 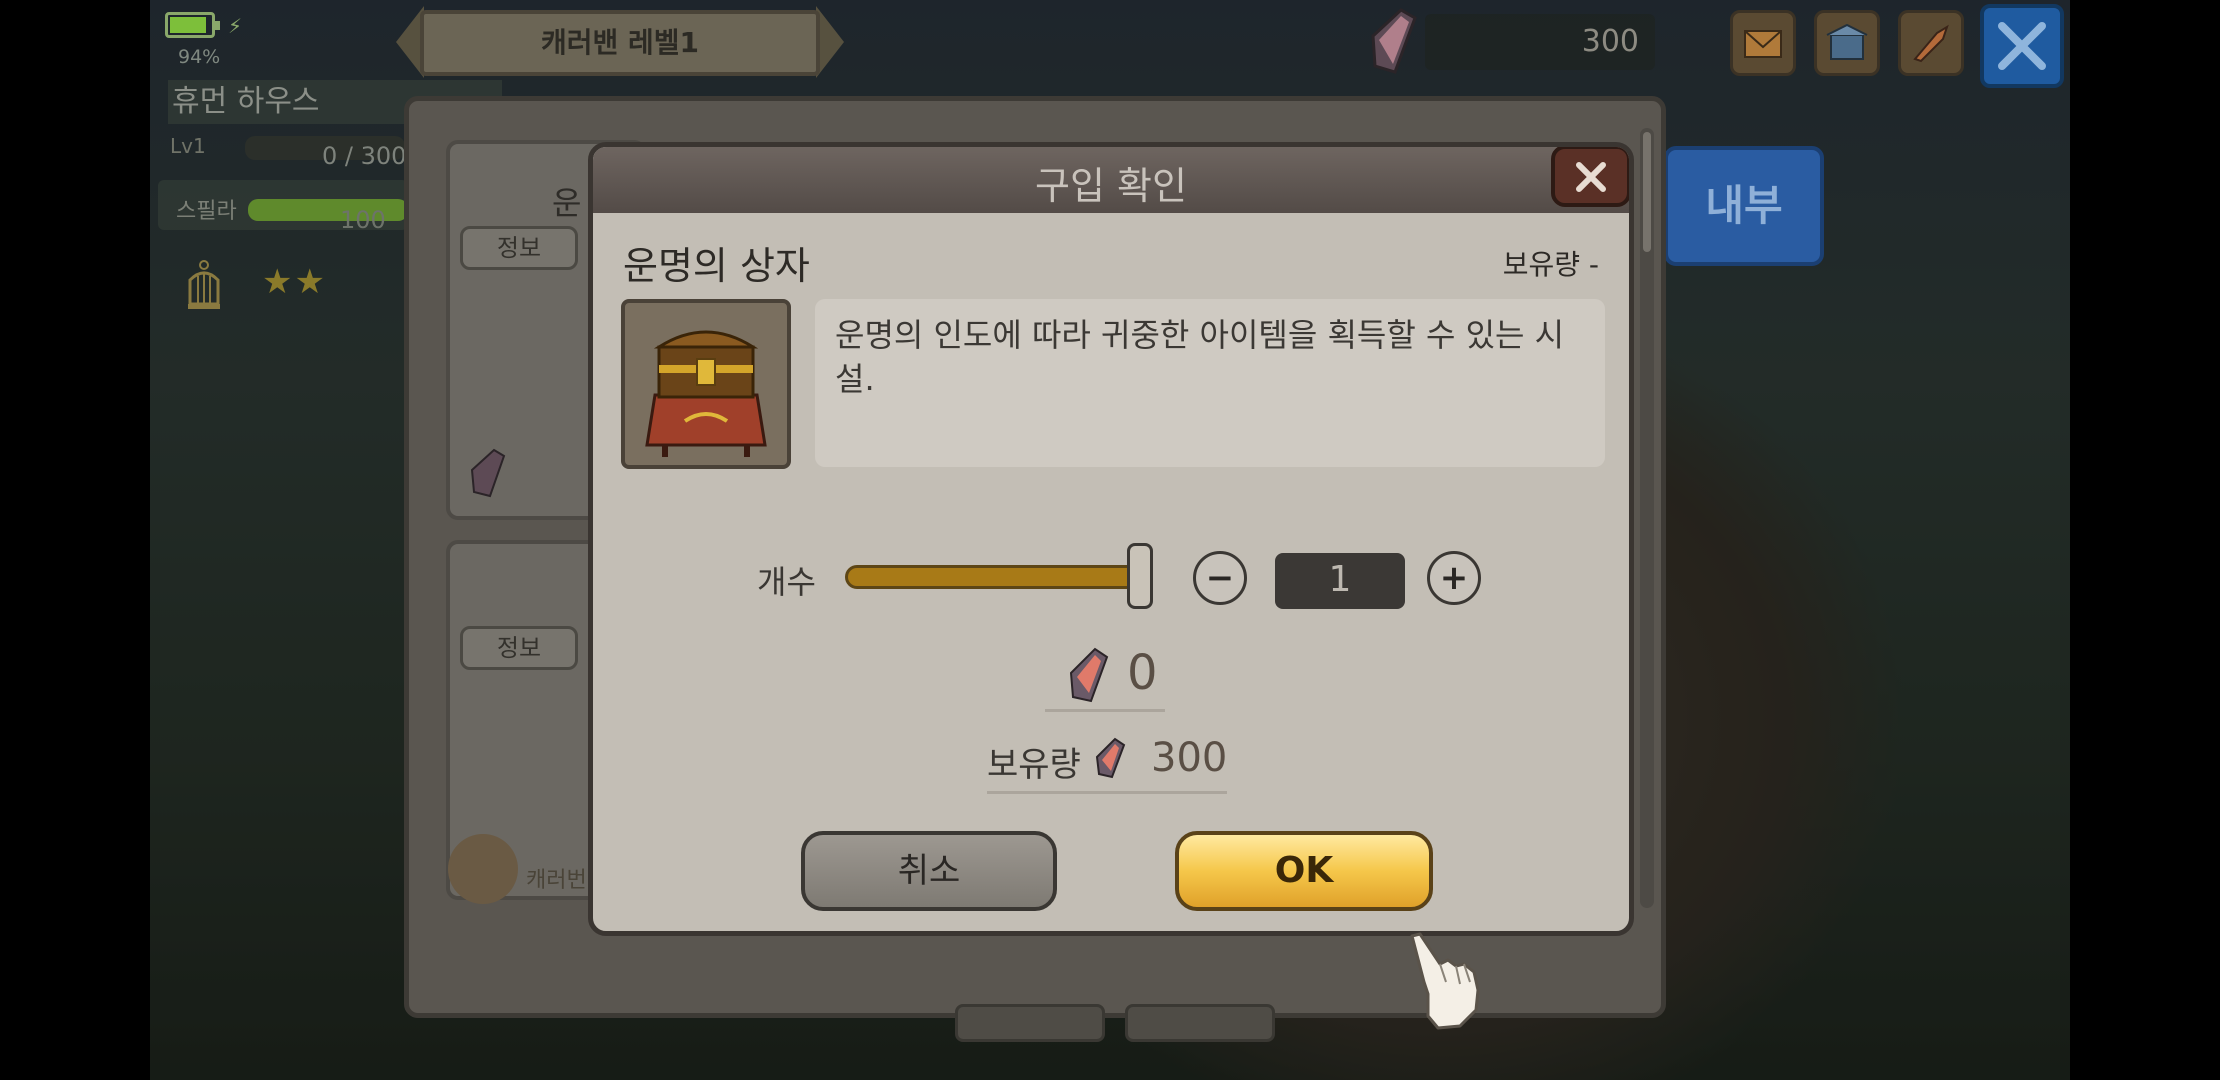 I want to click on quantity-decrease-button: −, so click(x=1220, y=578).